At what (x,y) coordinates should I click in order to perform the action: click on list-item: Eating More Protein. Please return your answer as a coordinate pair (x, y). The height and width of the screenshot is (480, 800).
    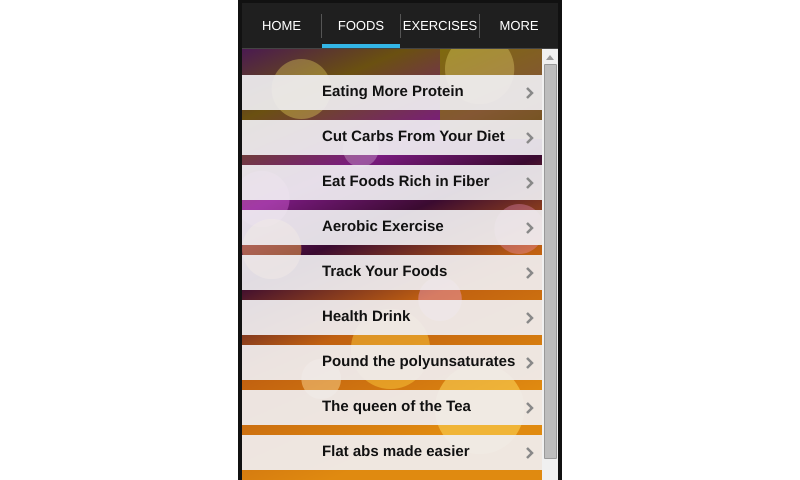
    Looking at the image, I should click on (392, 92).